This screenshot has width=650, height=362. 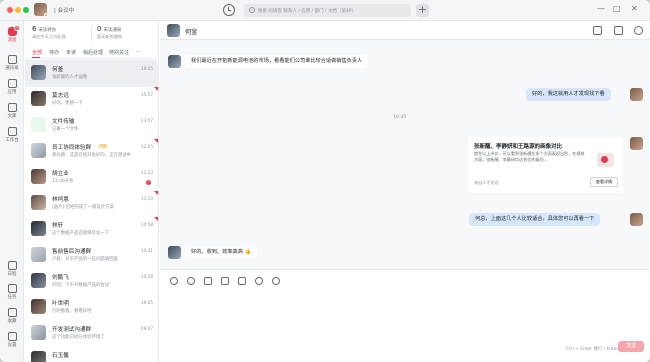 What do you see at coordinates (58, 70) in the screenshot?
I see `conversation-name: 何釜` at bounding box center [58, 70].